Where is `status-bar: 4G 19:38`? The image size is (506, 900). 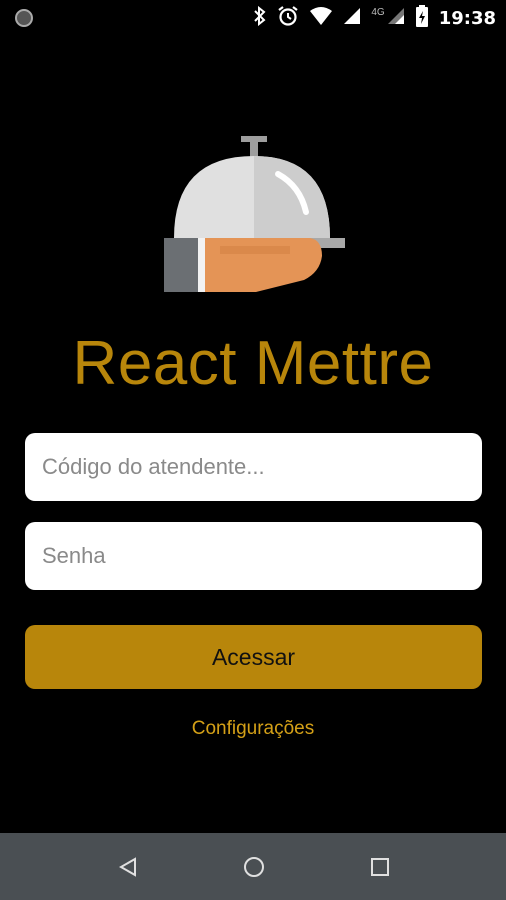 status-bar: 4G 19:38 is located at coordinates (253, 18).